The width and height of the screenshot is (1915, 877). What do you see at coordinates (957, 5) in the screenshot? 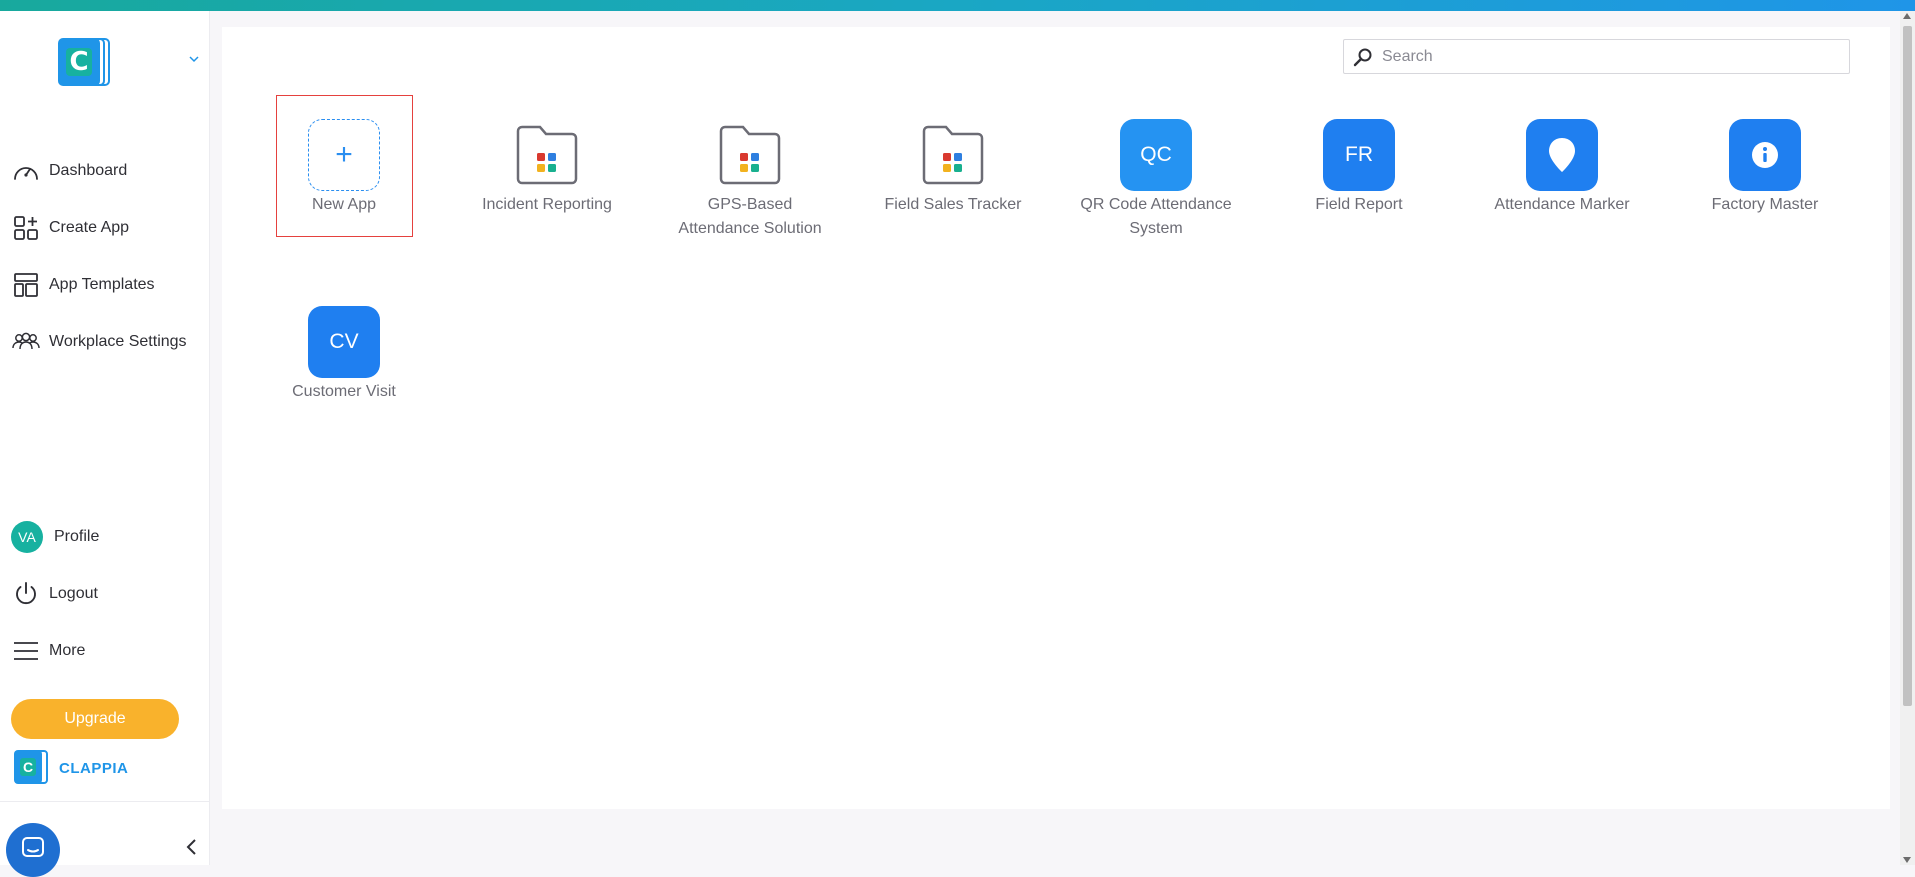
I see `top-gradient-bar` at bounding box center [957, 5].